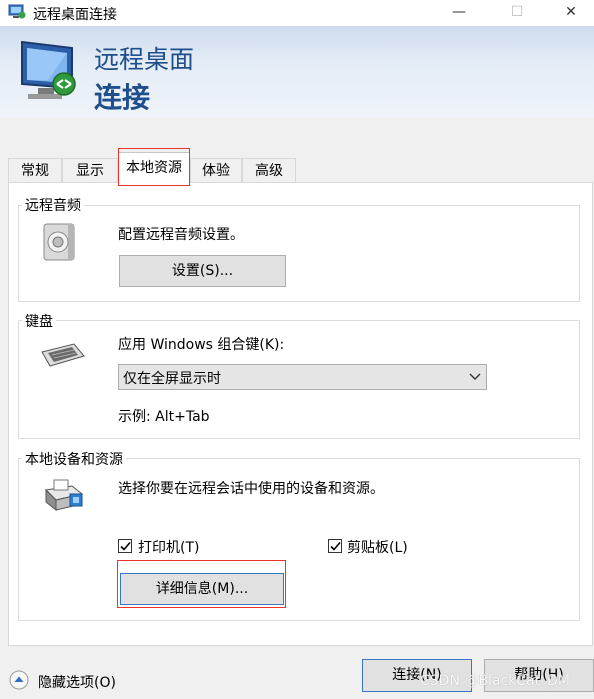 This screenshot has height=699, width=594. What do you see at coordinates (64, 495) in the screenshot?
I see `printer-devices-icon` at bounding box center [64, 495].